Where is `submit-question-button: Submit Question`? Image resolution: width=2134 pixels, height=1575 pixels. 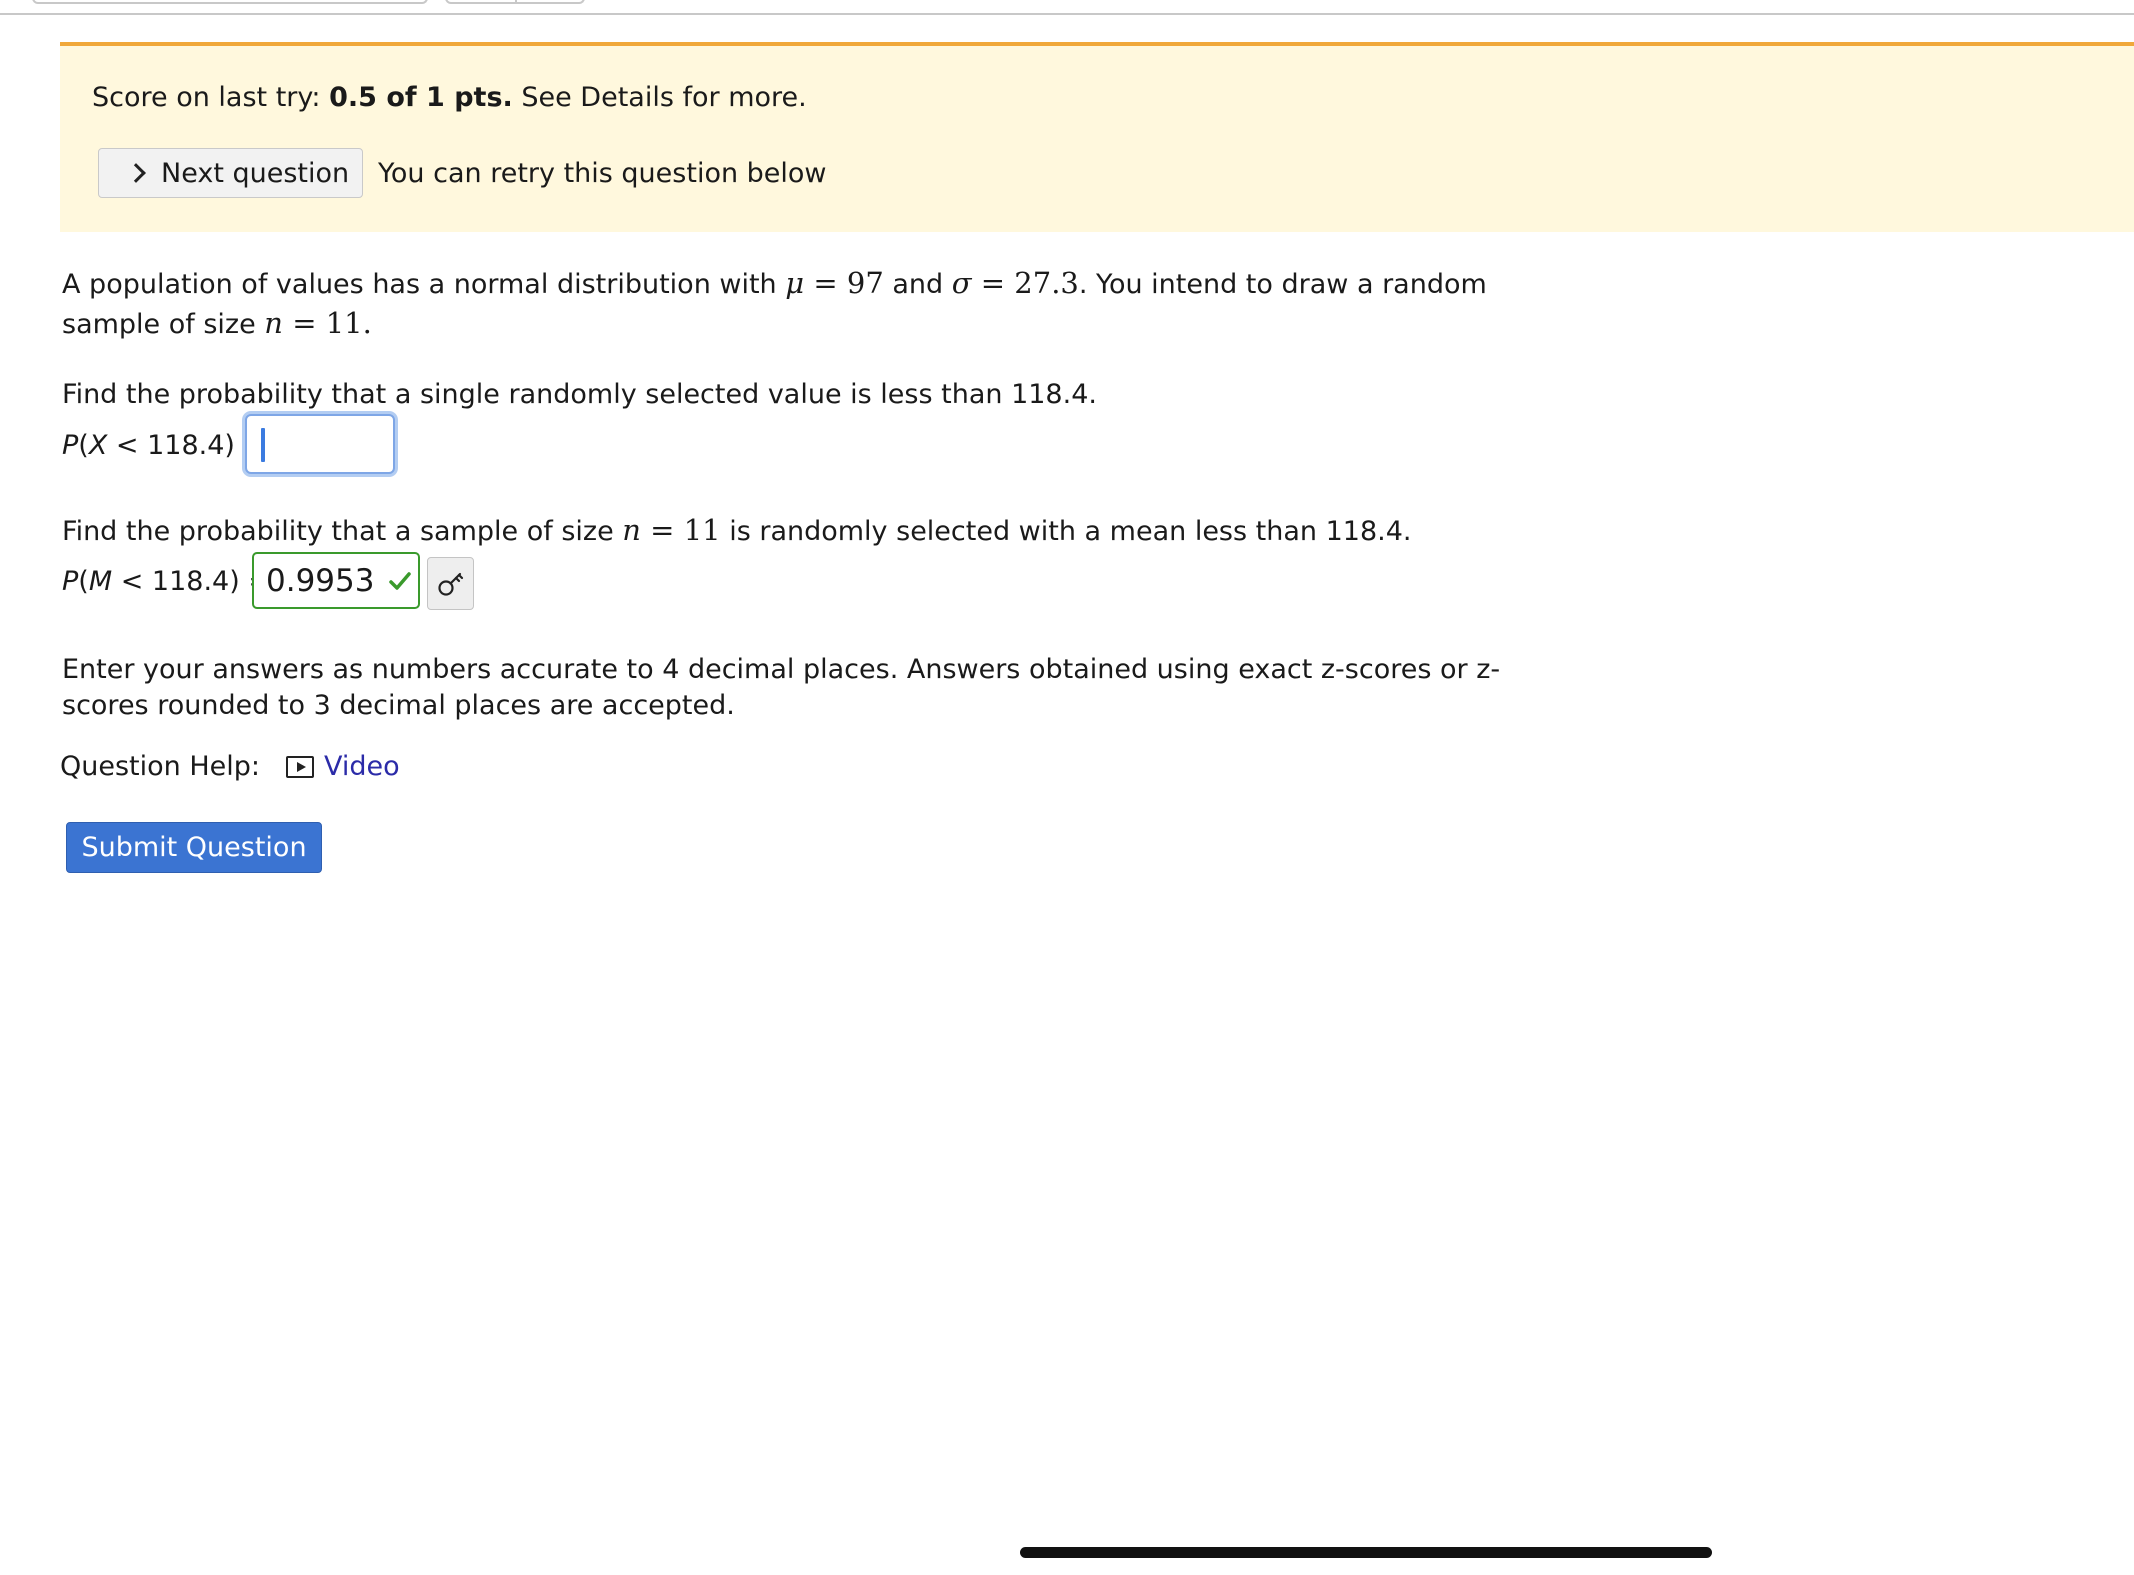
submit-question-button: Submit Question is located at coordinates (194, 847).